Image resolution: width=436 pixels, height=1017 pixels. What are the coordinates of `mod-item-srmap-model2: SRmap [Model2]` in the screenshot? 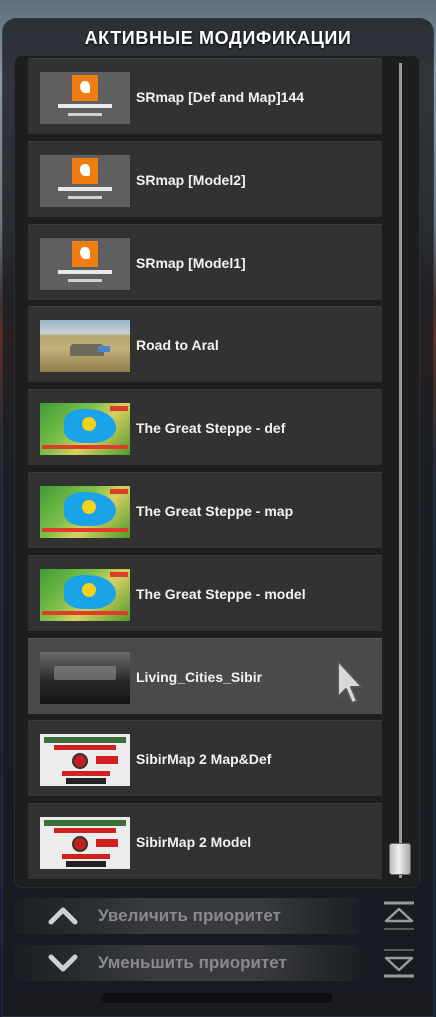 It's located at (205, 179).